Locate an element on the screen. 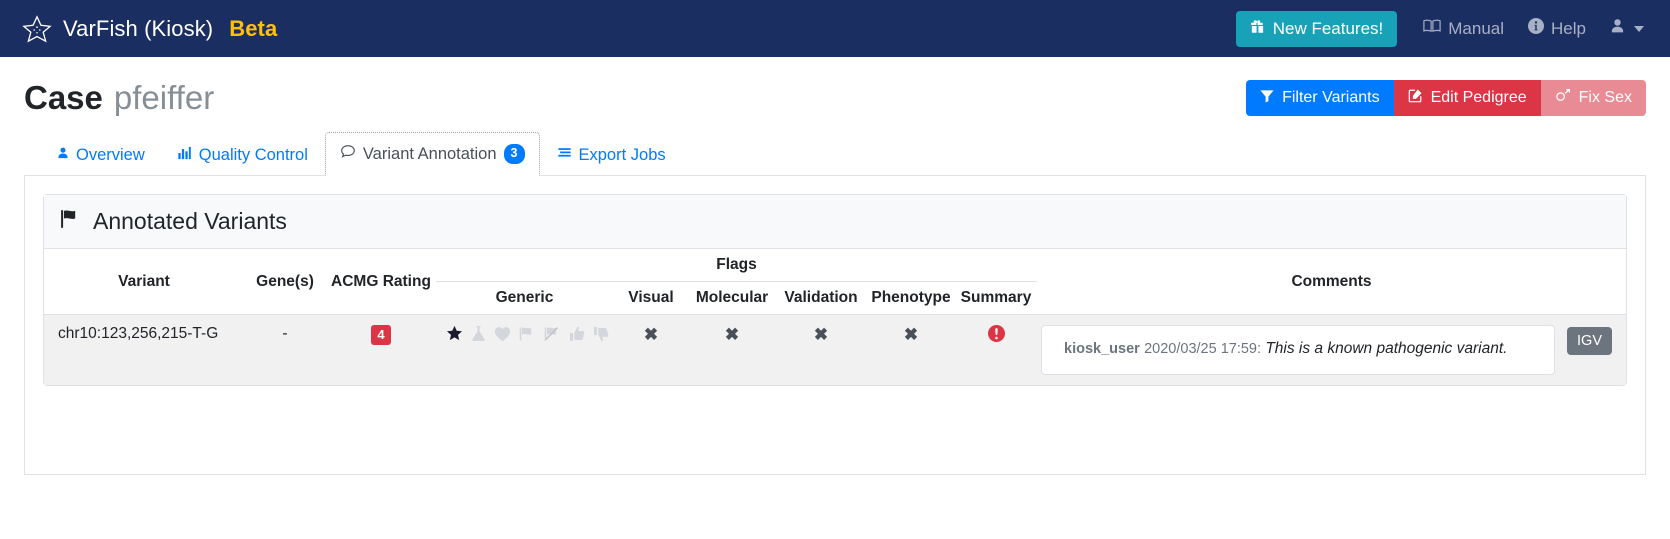  manual-link: Manual is located at coordinates (1463, 28).